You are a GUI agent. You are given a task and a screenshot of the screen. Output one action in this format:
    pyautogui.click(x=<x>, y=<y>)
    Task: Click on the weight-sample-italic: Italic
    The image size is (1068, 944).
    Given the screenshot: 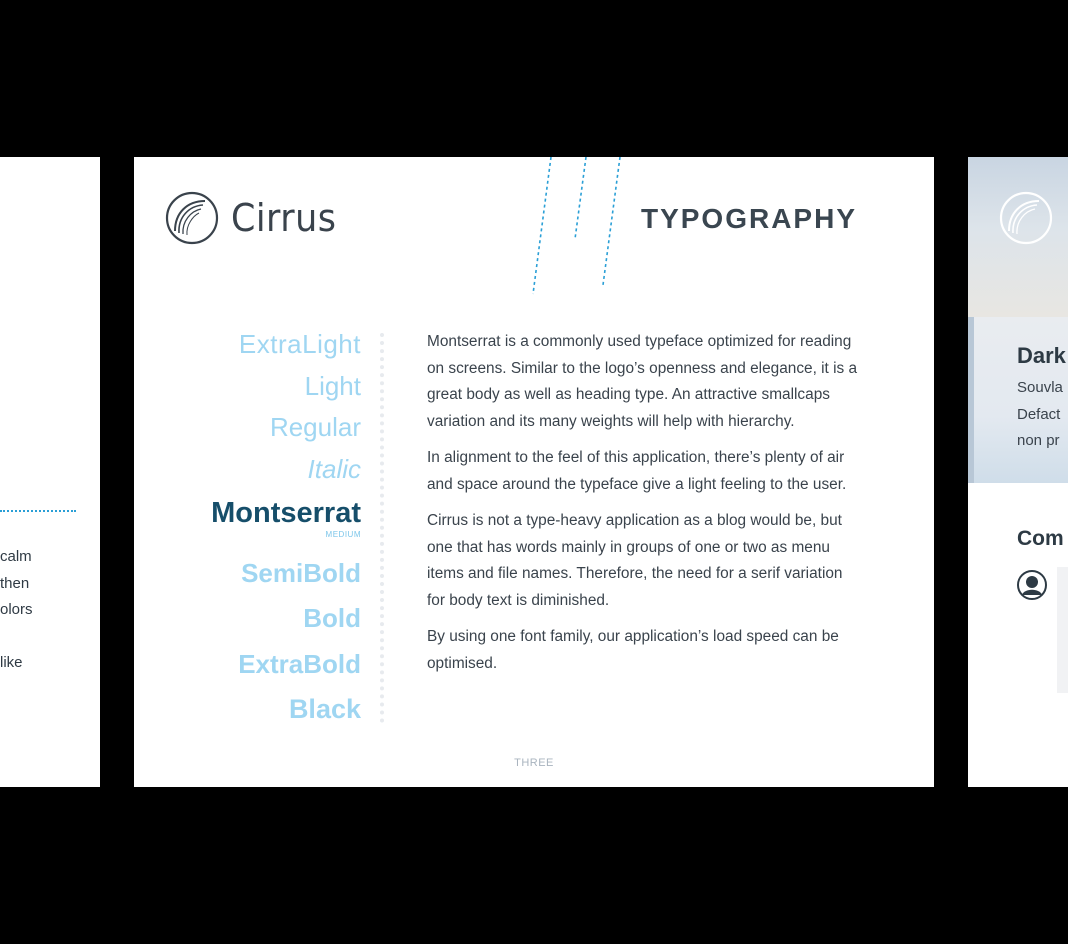 What is the action you would take?
    pyautogui.click(x=334, y=469)
    